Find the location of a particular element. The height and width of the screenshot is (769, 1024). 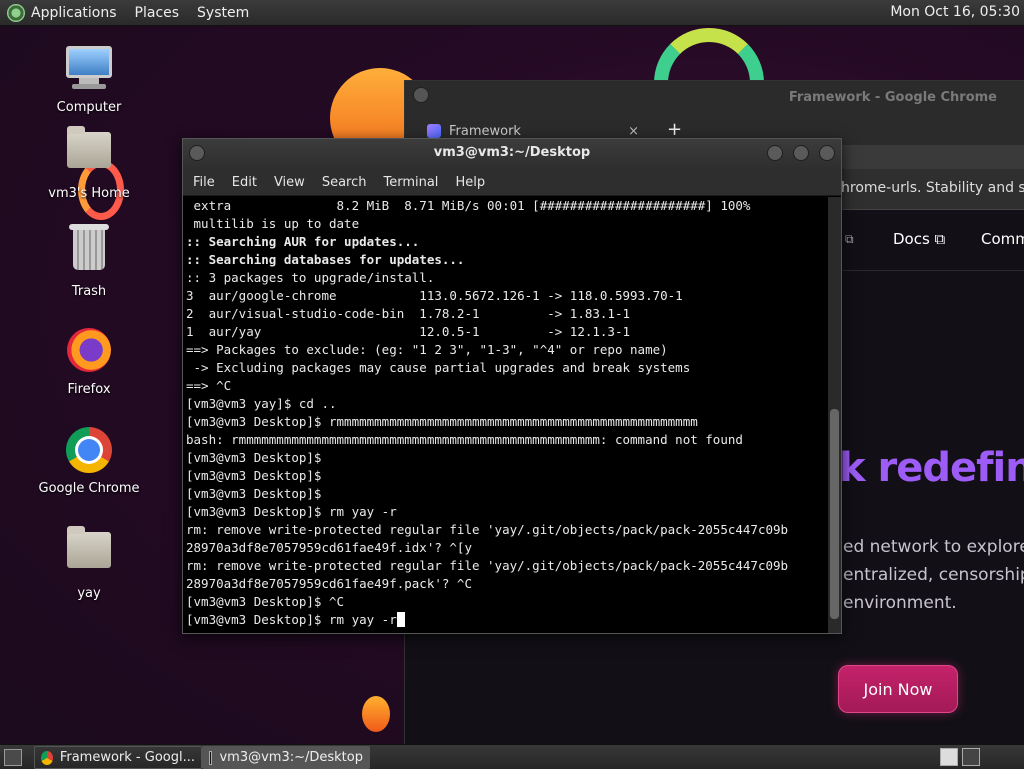

terminal-window-title: vm3@vm3:~/Desktop is located at coordinates (512, 152).